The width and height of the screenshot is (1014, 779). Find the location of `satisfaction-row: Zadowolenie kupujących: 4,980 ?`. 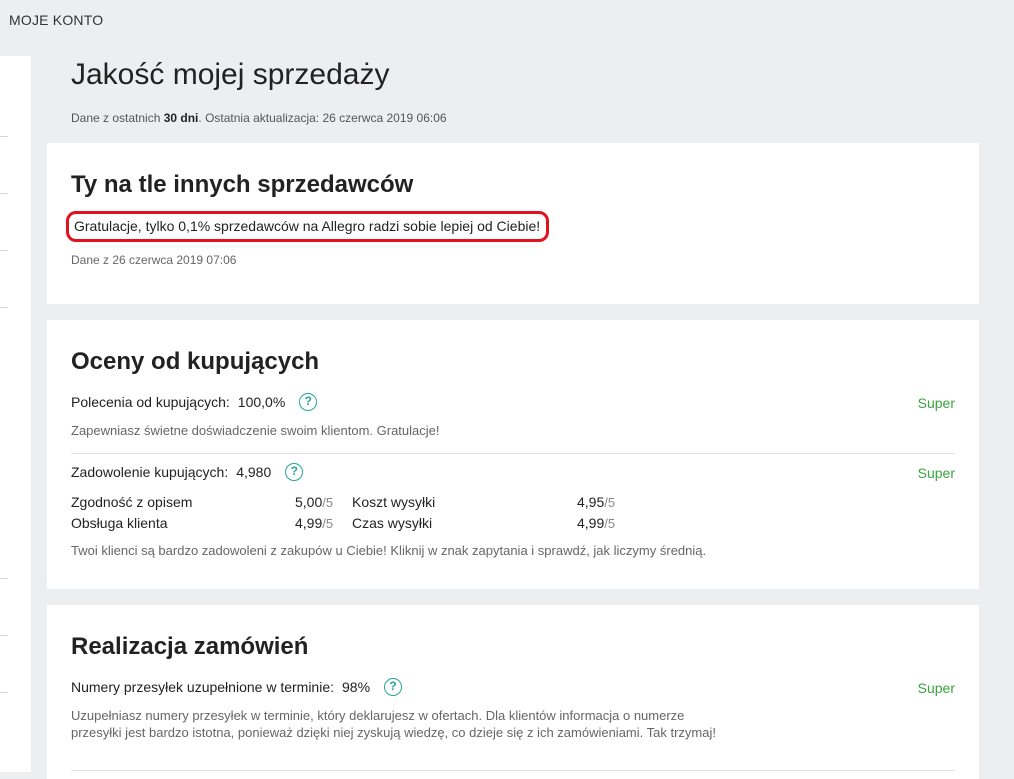

satisfaction-row: Zadowolenie kupujących: 4,980 ? is located at coordinates (187, 472).